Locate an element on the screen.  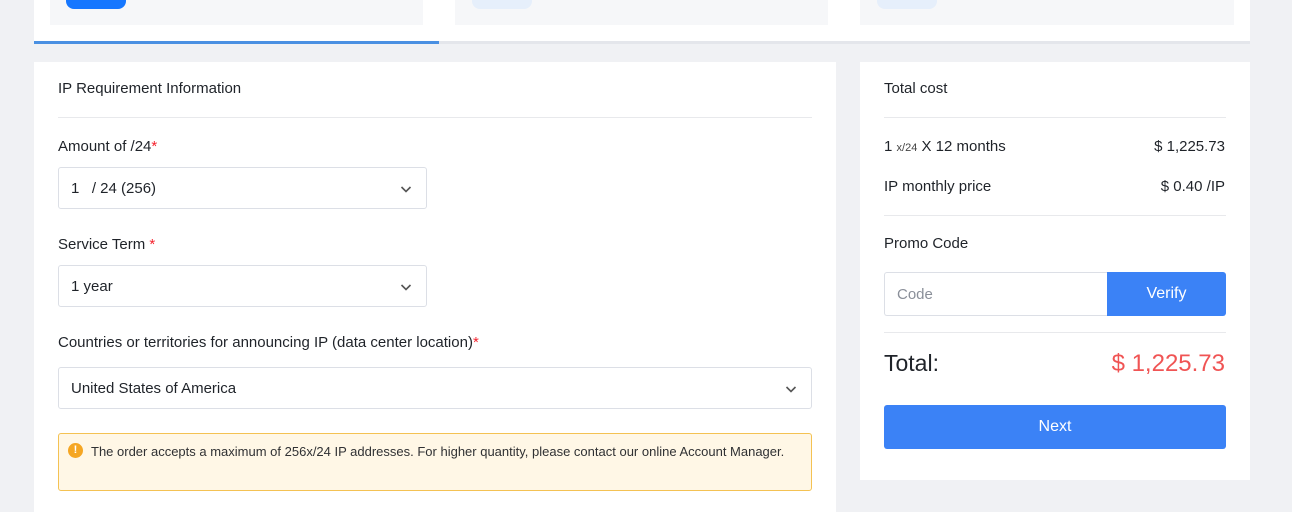
country-select-value: United States of America is located at coordinates (154, 388).